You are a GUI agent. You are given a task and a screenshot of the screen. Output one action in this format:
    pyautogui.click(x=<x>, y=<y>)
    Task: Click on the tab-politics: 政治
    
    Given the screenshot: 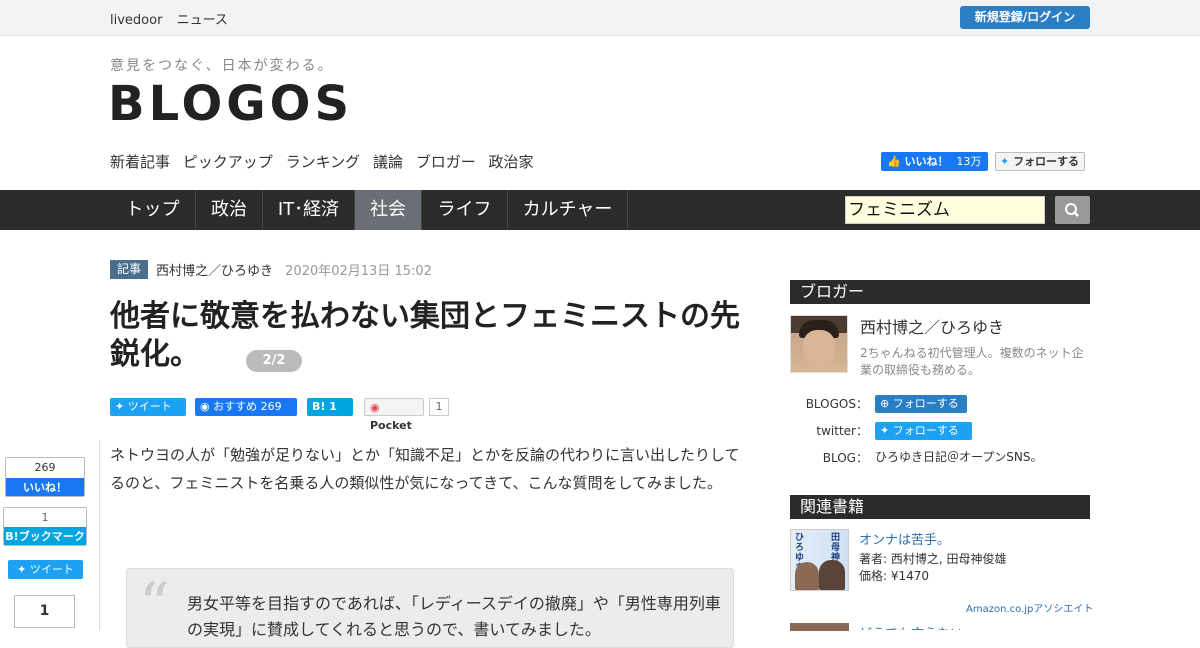 What is the action you would take?
    pyautogui.click(x=229, y=210)
    